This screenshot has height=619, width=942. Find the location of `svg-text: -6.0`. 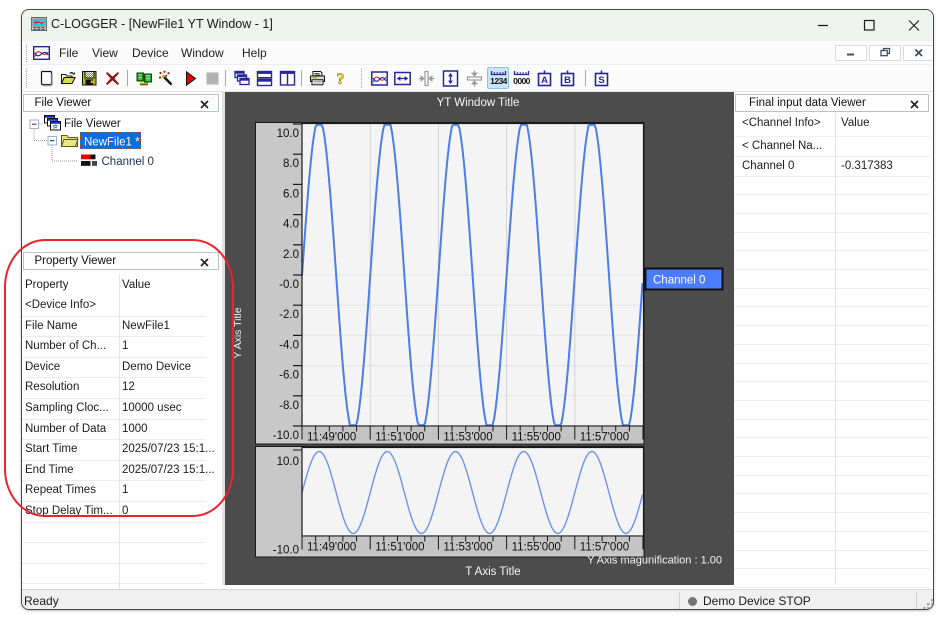

svg-text: -6.0 is located at coordinates (289, 376).